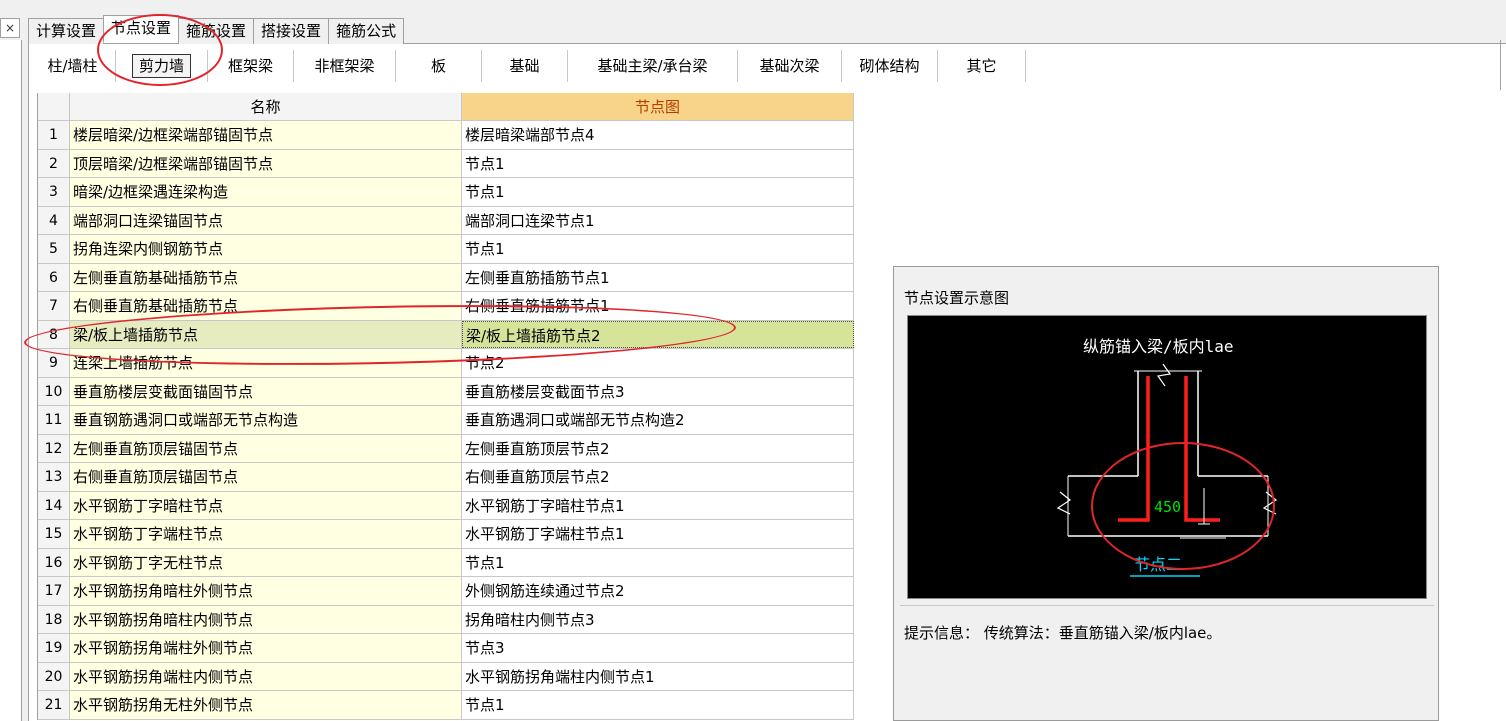  Describe the element at coordinates (446, 619) in the screenshot. I see `table-row: 18 水平钢筋拐角暗柱内侧节点 拐角暗柱内侧节点3` at that location.